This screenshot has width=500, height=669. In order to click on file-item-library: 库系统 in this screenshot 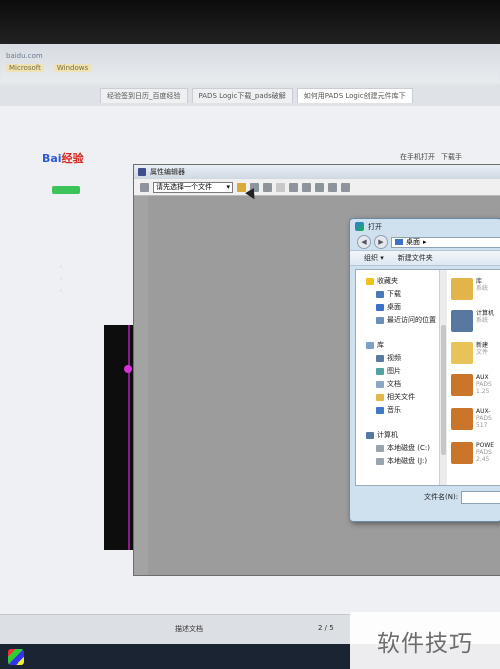, I will do `click(469, 289)`.